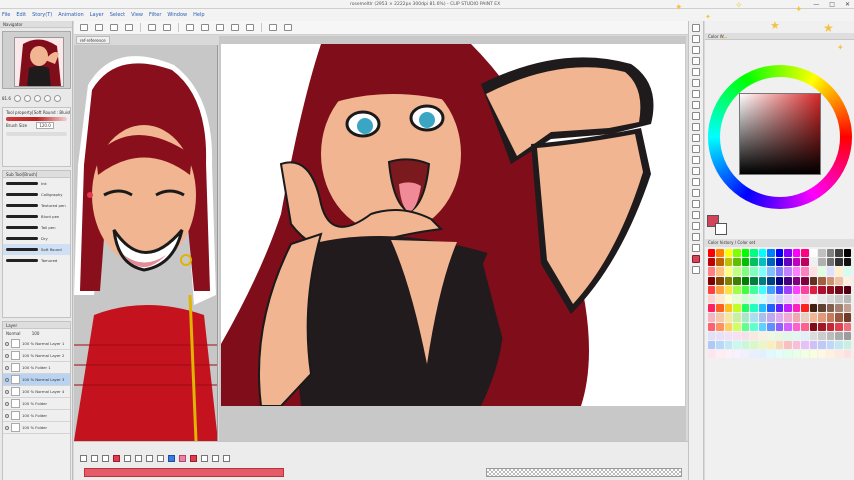 Image resolution: width=854 pixels, height=480 pixels. Describe the element at coordinates (13, 333) in the screenshot. I see `blend-mode-select: Normal` at that location.